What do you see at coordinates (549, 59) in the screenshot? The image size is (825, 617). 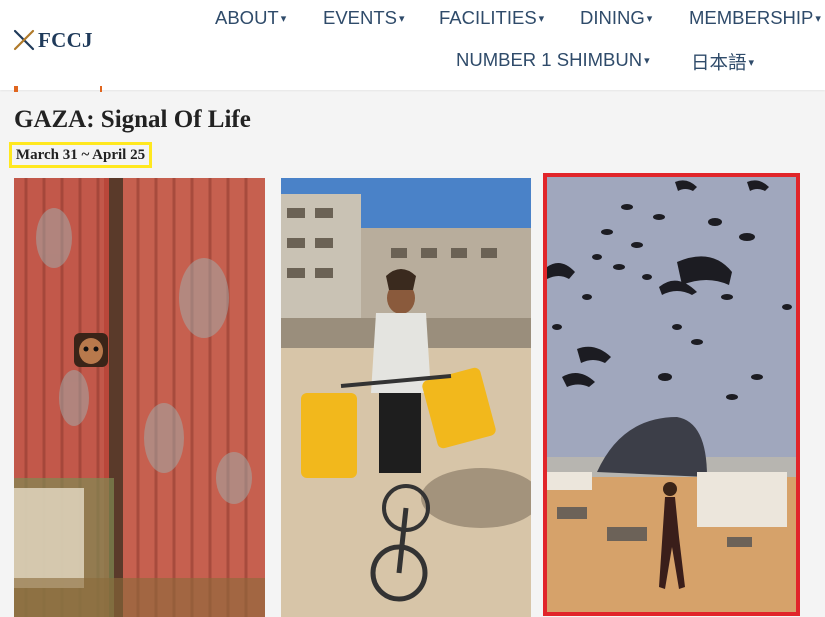 I see `nav-label: NUMBER 1 SHIMBUN` at bounding box center [549, 59].